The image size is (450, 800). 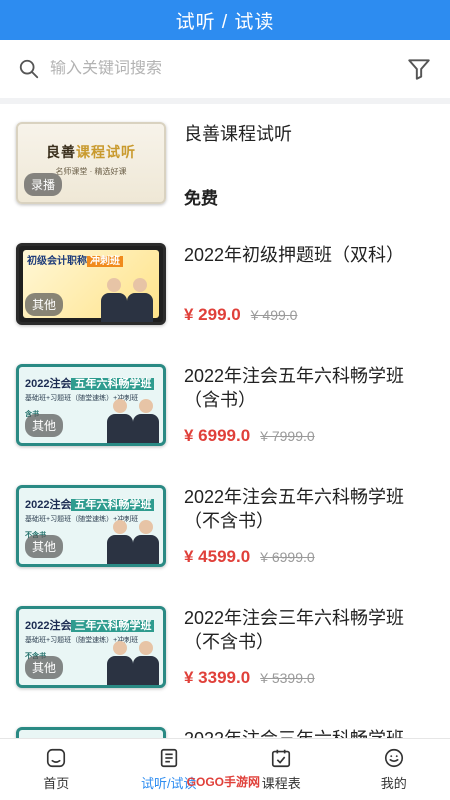 What do you see at coordinates (56, 758) in the screenshot?
I see `home-icon` at bounding box center [56, 758].